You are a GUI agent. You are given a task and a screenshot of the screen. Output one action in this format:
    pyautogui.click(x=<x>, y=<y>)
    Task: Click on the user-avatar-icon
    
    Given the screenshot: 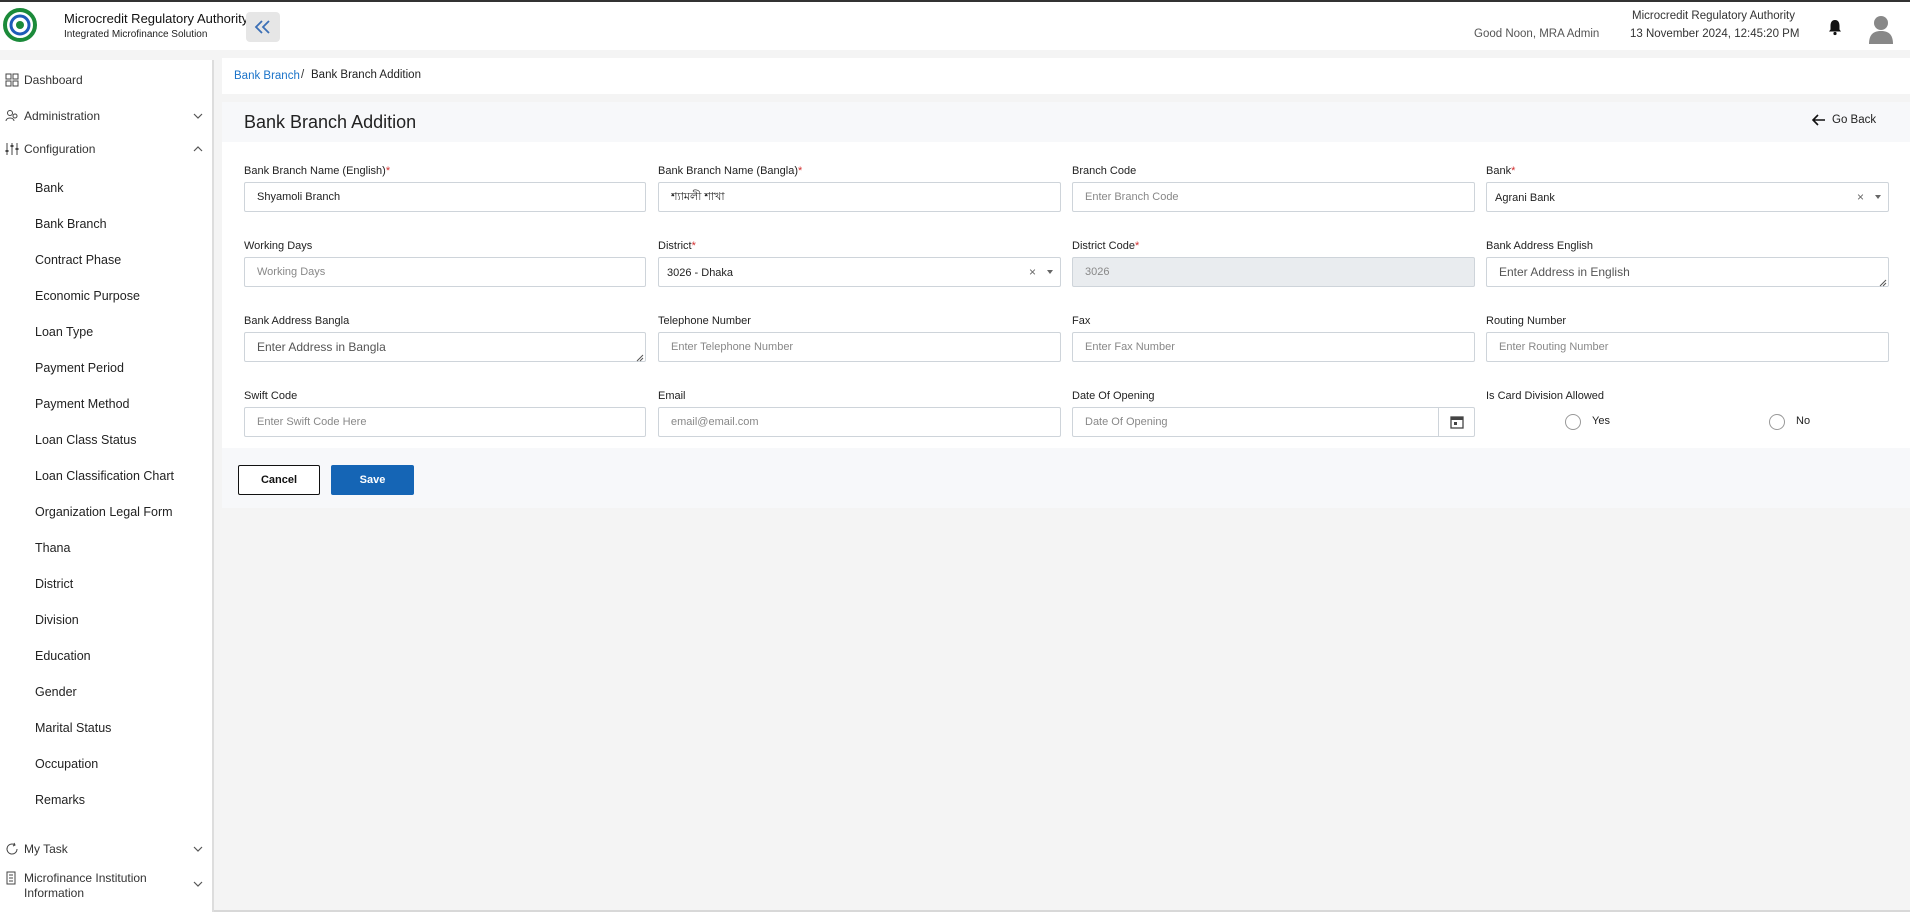 What is the action you would take?
    pyautogui.click(x=1881, y=29)
    